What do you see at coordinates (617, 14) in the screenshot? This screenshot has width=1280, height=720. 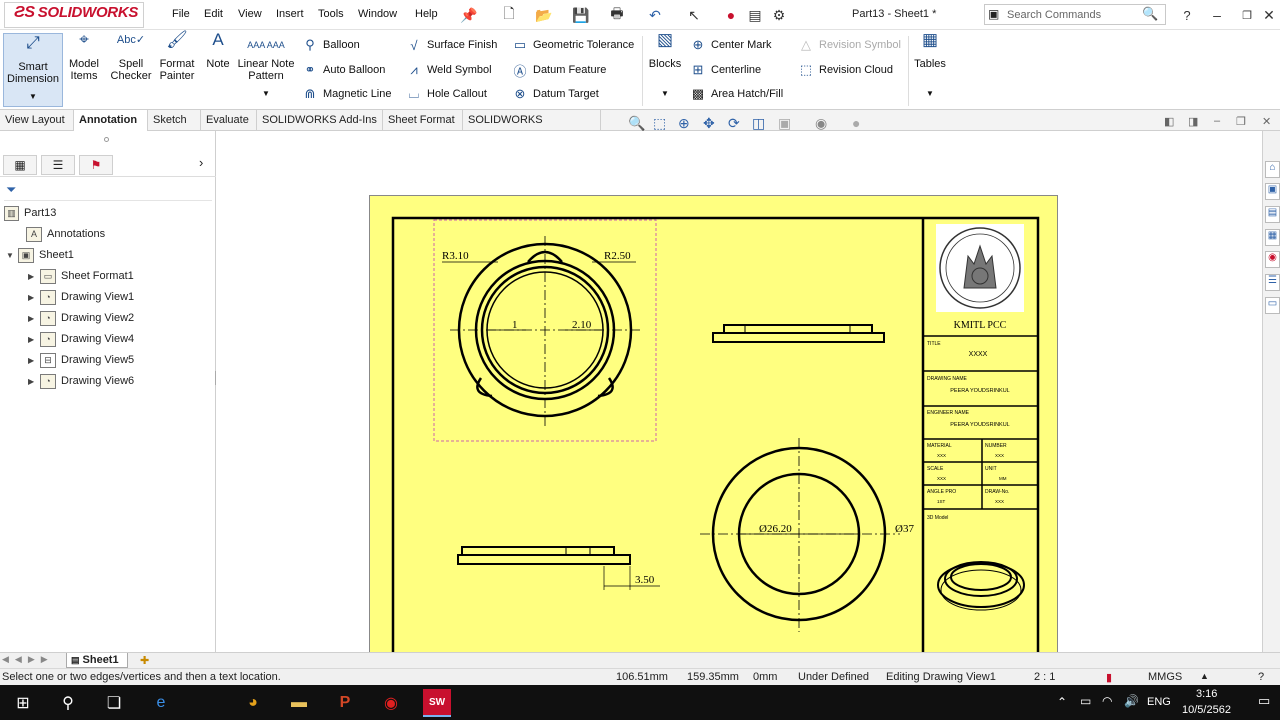 I see `print-icon: 🖶` at bounding box center [617, 14].